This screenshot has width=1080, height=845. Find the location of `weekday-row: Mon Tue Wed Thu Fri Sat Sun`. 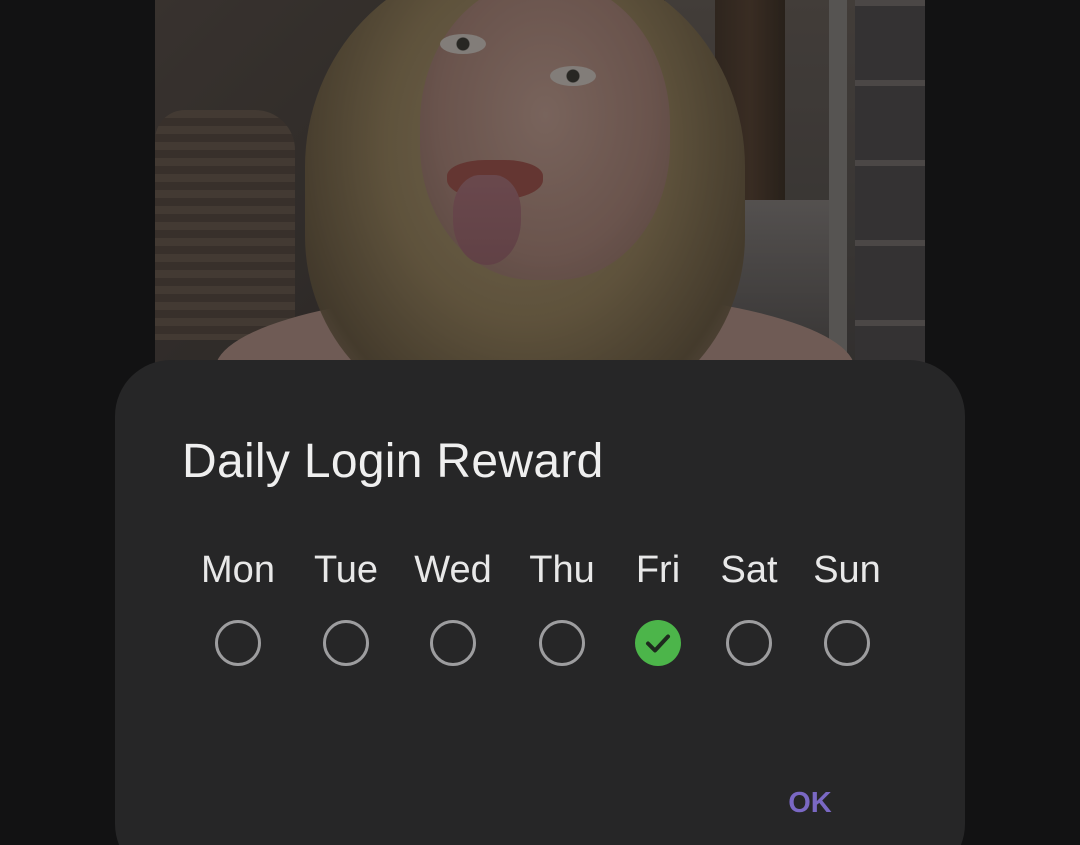

weekday-row: Mon Tue Wed Thu Fri Sat Sun is located at coordinates (540, 616).